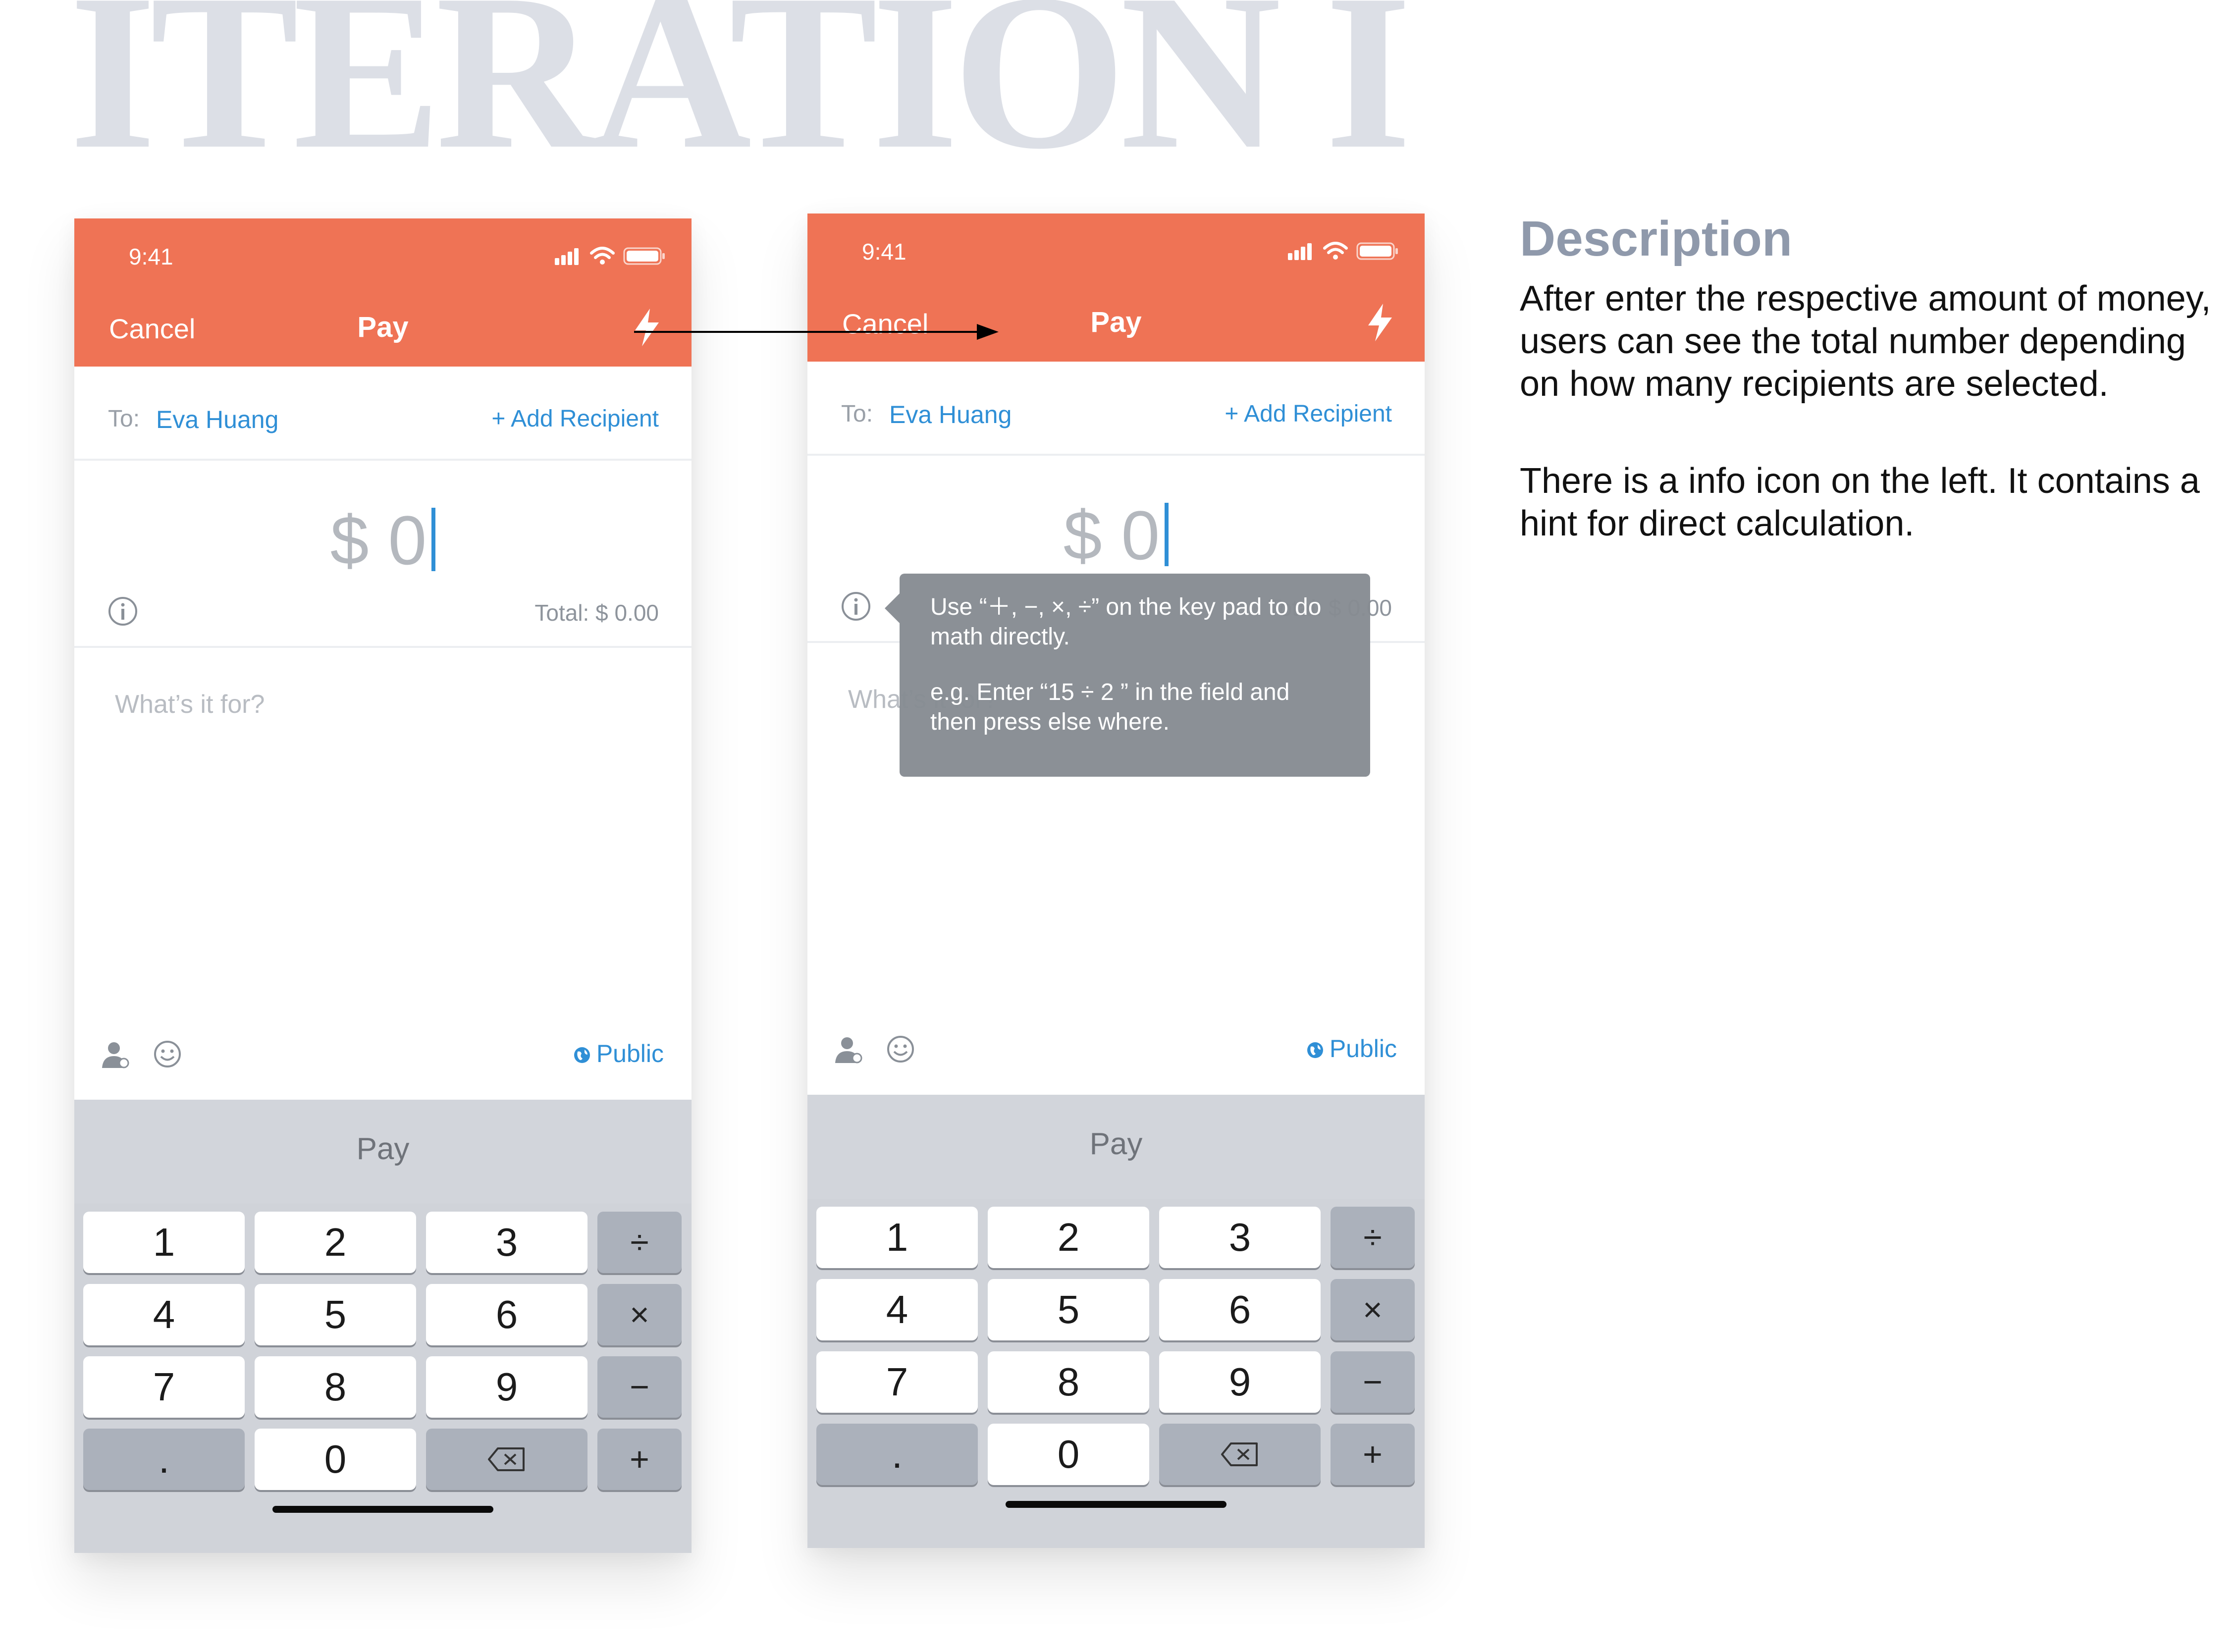 This screenshot has height=1652, width=2239. I want to click on flow-arrow, so click(816, 332).